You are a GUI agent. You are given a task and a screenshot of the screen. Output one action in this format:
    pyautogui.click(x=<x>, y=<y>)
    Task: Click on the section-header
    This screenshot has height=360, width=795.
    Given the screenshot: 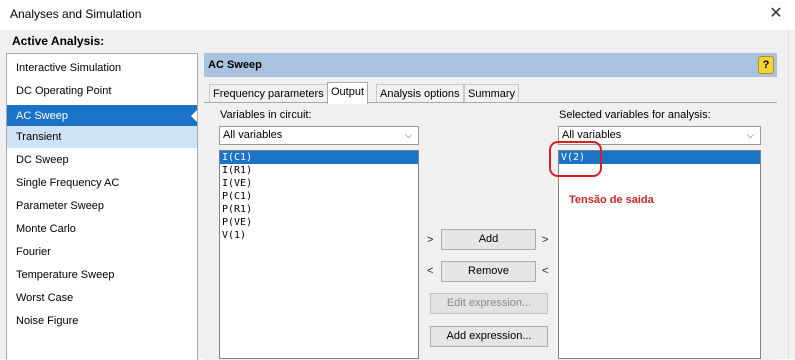 What is the action you would take?
    pyautogui.click(x=490, y=65)
    